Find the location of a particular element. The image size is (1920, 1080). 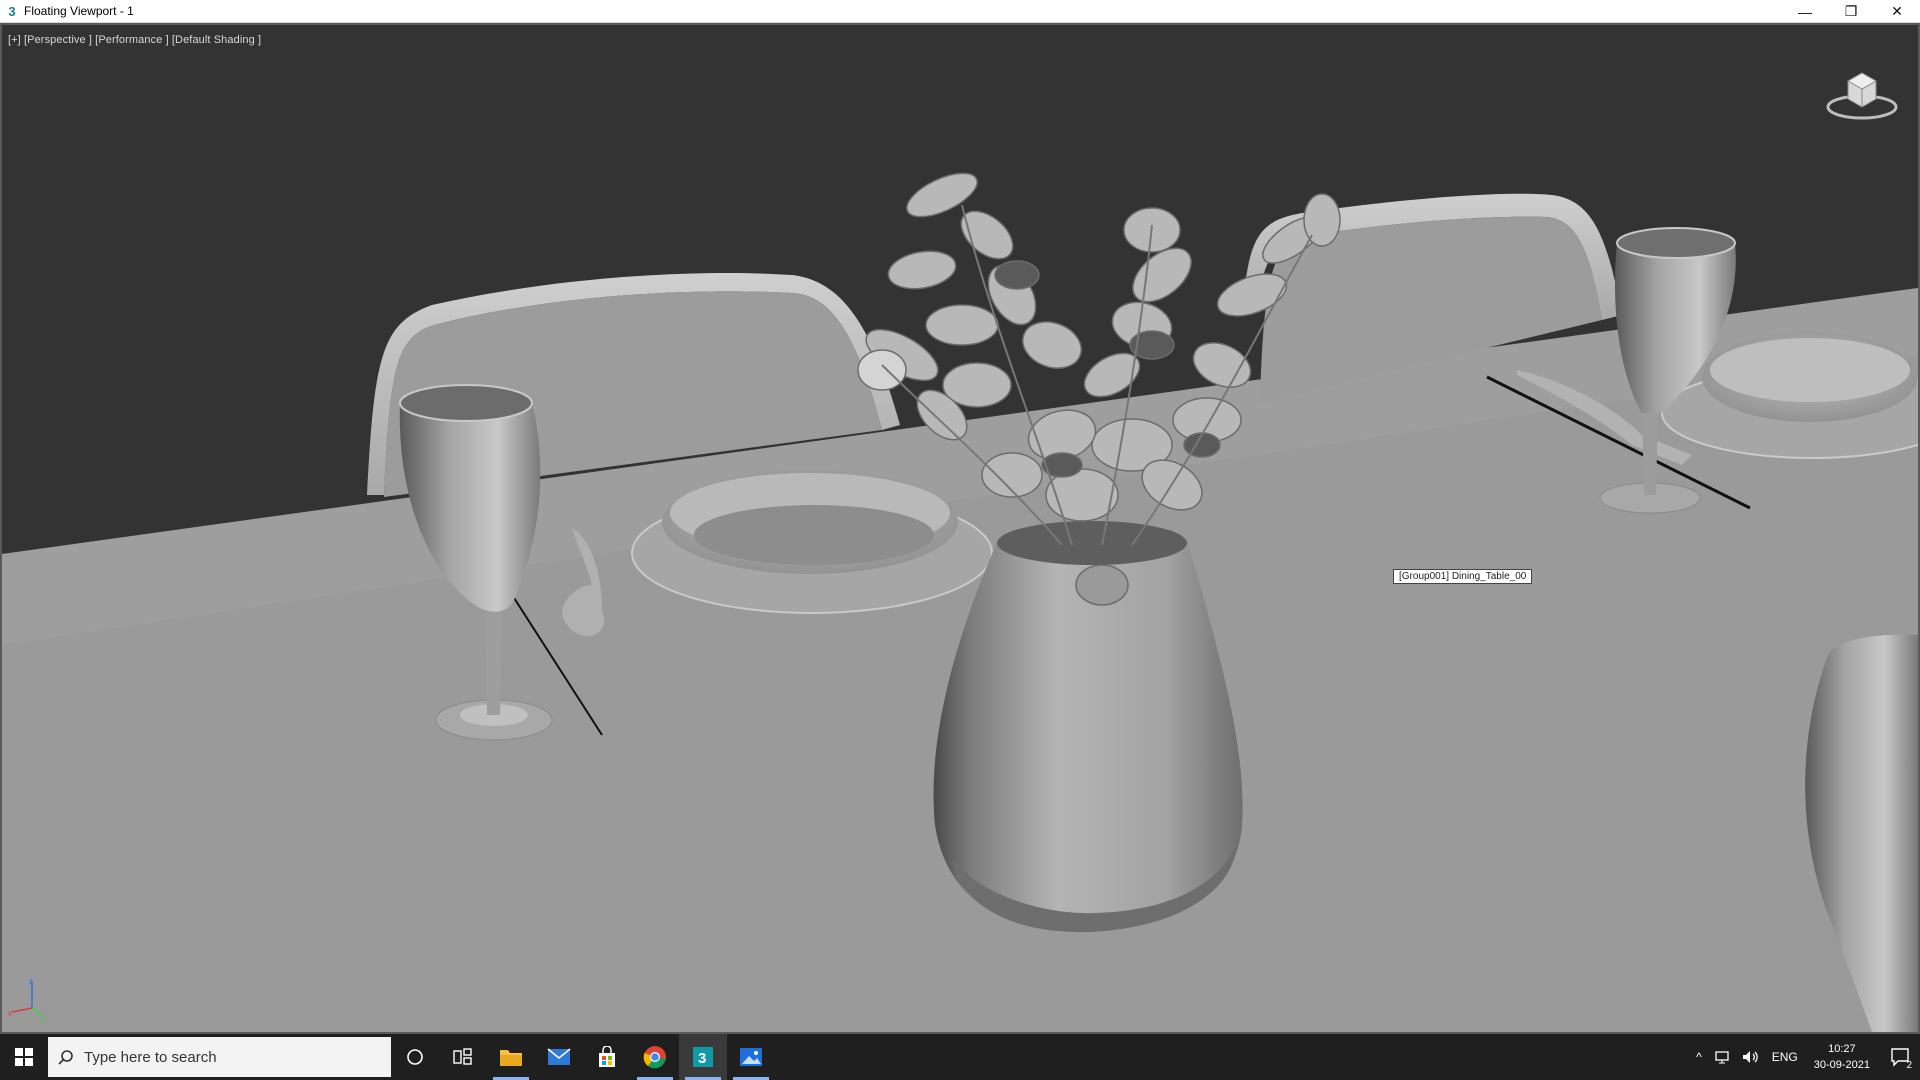

chrome-icon is located at coordinates (655, 1057).